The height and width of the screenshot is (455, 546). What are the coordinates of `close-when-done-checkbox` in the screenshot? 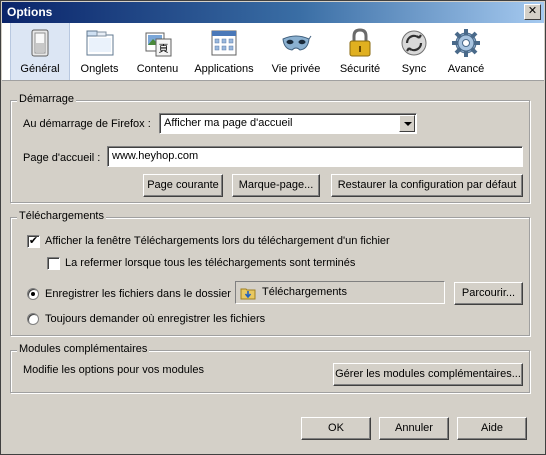 It's located at (53, 263).